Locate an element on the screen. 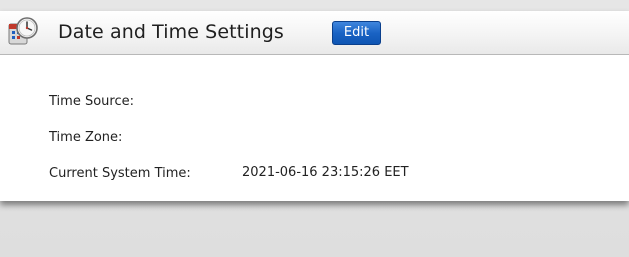 This screenshot has height=257, width=629. edit-button: Edit is located at coordinates (356, 33).